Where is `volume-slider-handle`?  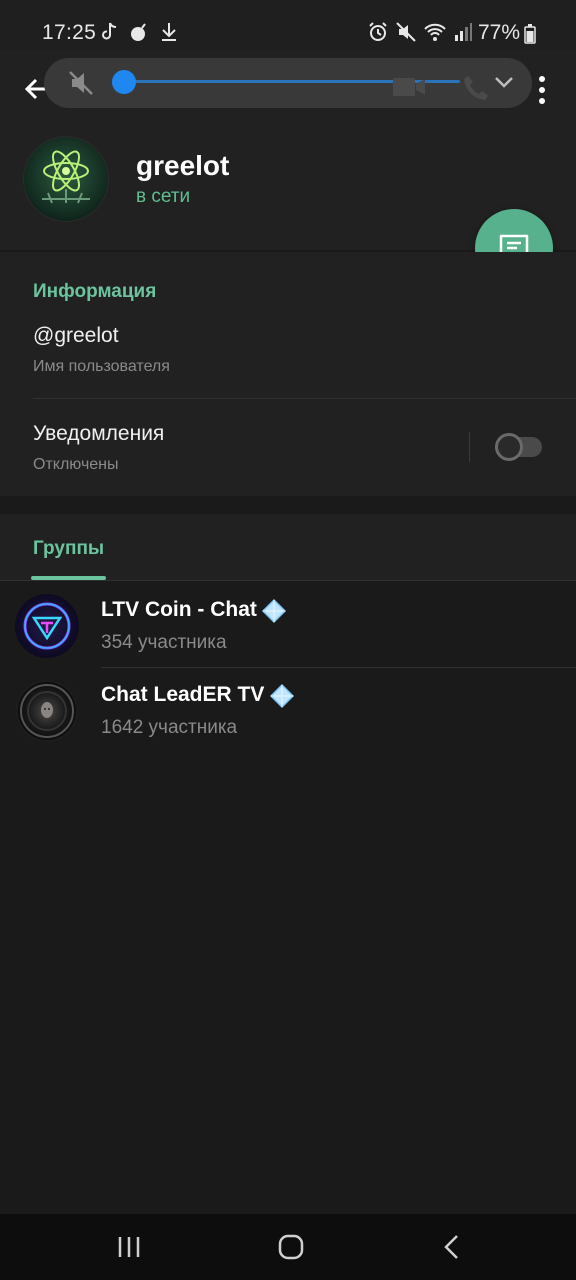
volume-slider-handle is located at coordinates (124, 82).